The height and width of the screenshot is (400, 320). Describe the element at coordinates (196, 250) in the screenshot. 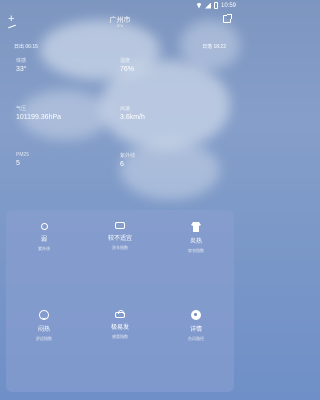

I see `index-subtitle: 穿衣指数` at that location.